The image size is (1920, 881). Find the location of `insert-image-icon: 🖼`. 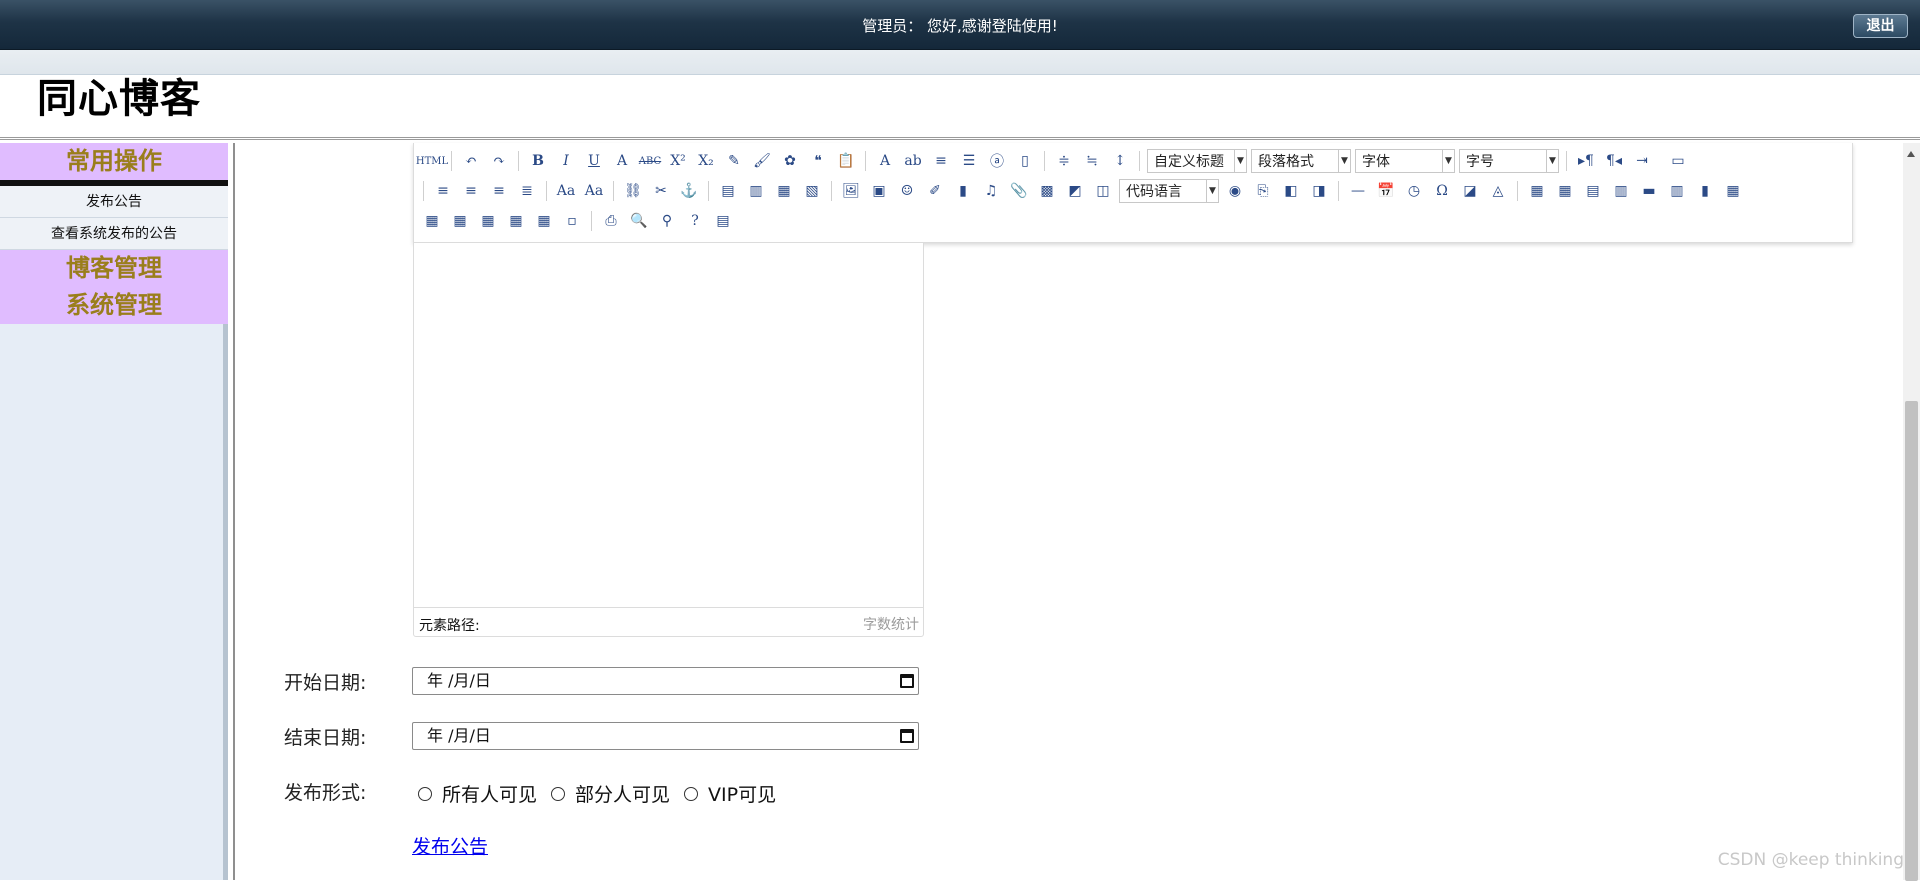

insert-image-icon: 🖼 is located at coordinates (851, 191).